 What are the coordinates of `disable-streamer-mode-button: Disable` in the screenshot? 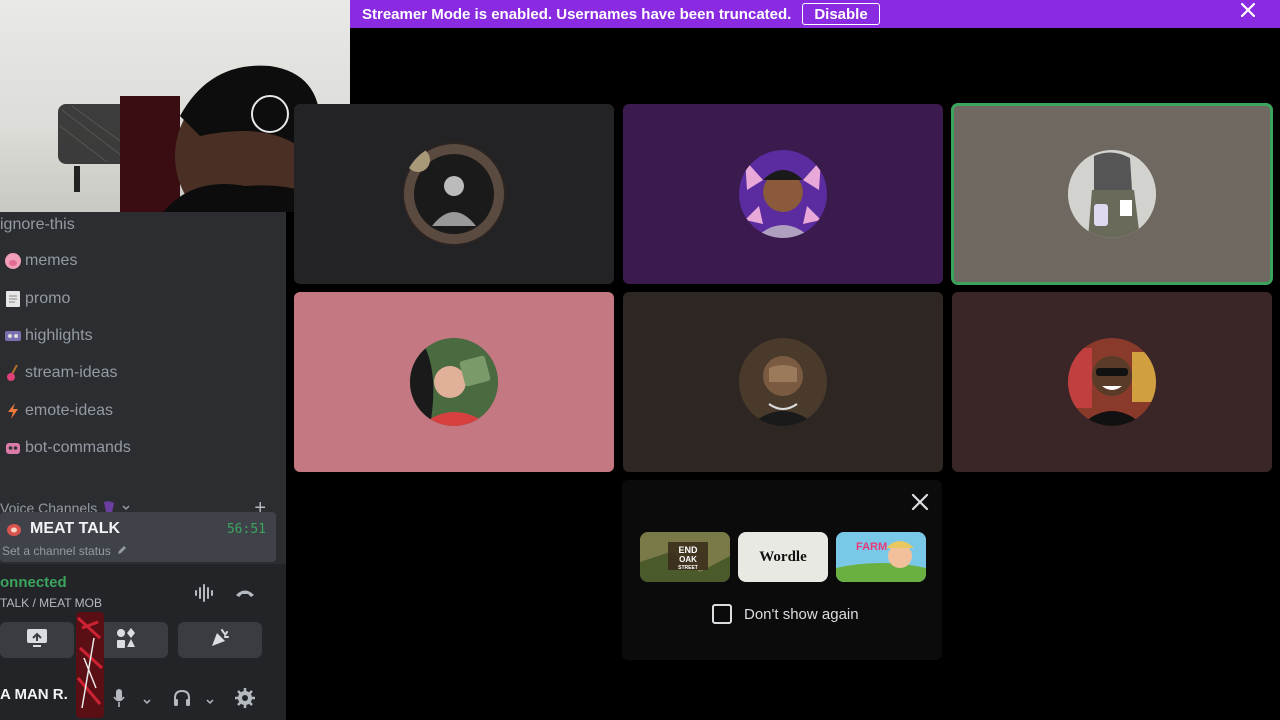 It's located at (841, 14).